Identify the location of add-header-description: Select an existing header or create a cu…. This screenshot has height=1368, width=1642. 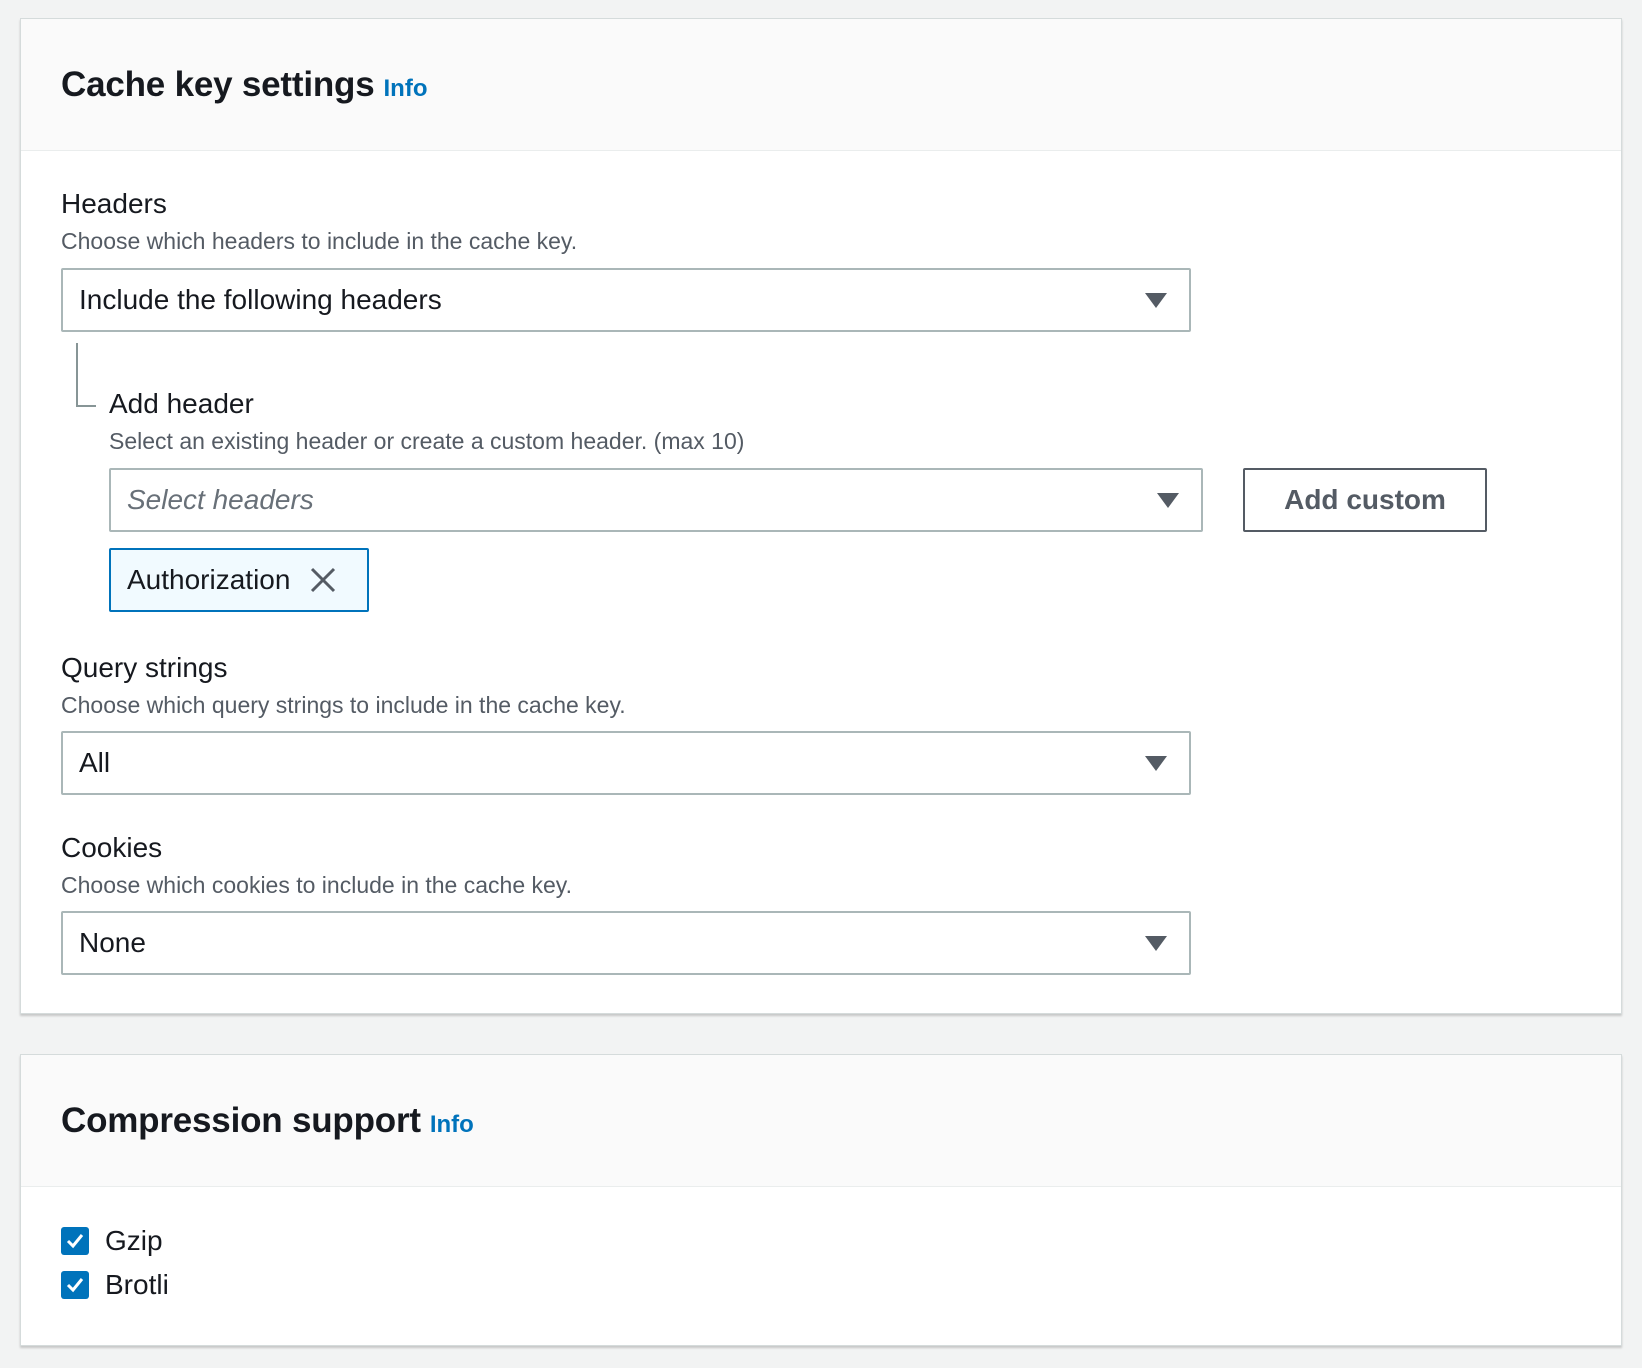
(427, 441).